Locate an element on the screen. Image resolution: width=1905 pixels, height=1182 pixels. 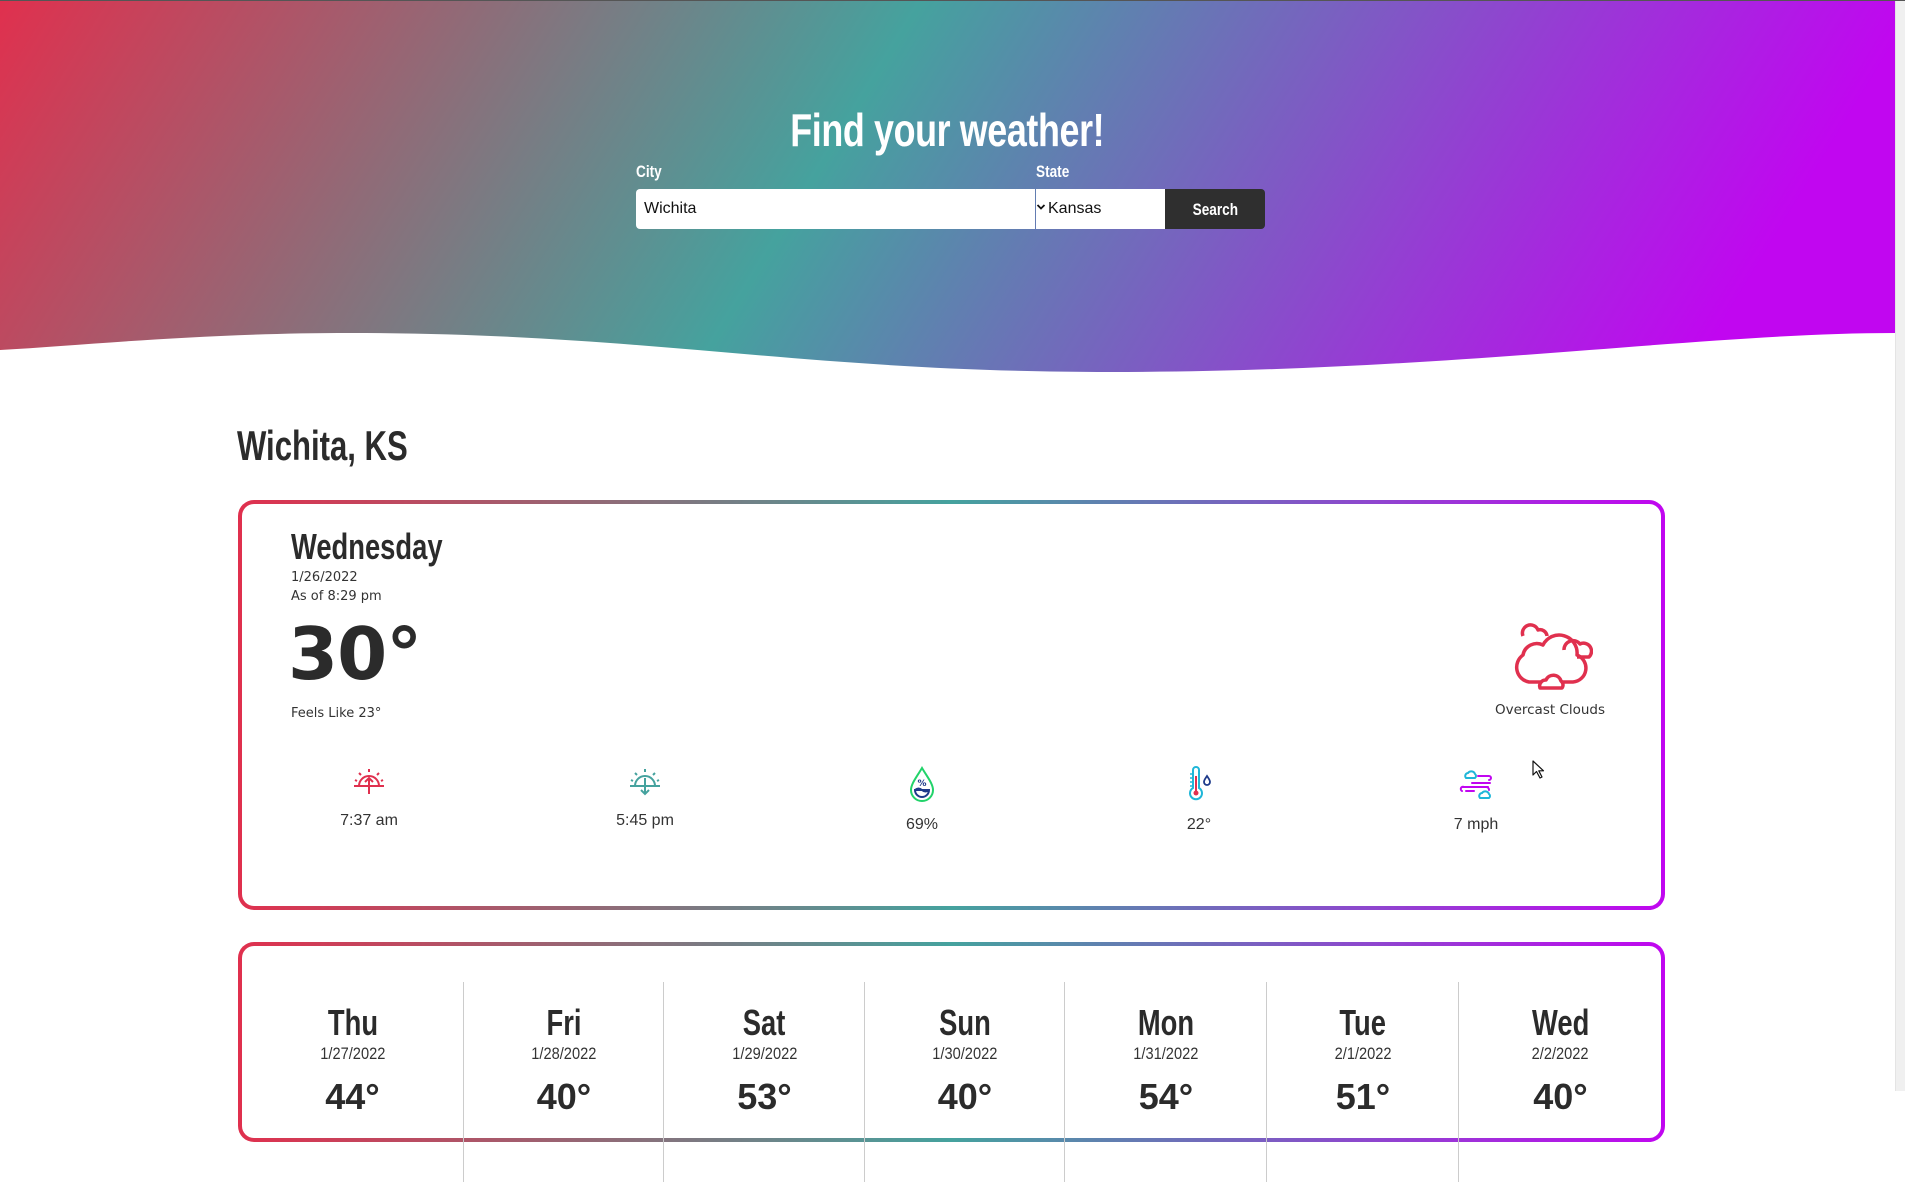
clouds-icon is located at coordinates (1553, 656).